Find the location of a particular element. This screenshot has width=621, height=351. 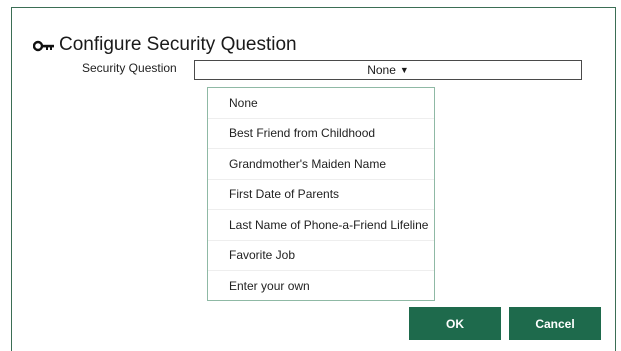

cancel-button: Cancel is located at coordinates (555, 323).